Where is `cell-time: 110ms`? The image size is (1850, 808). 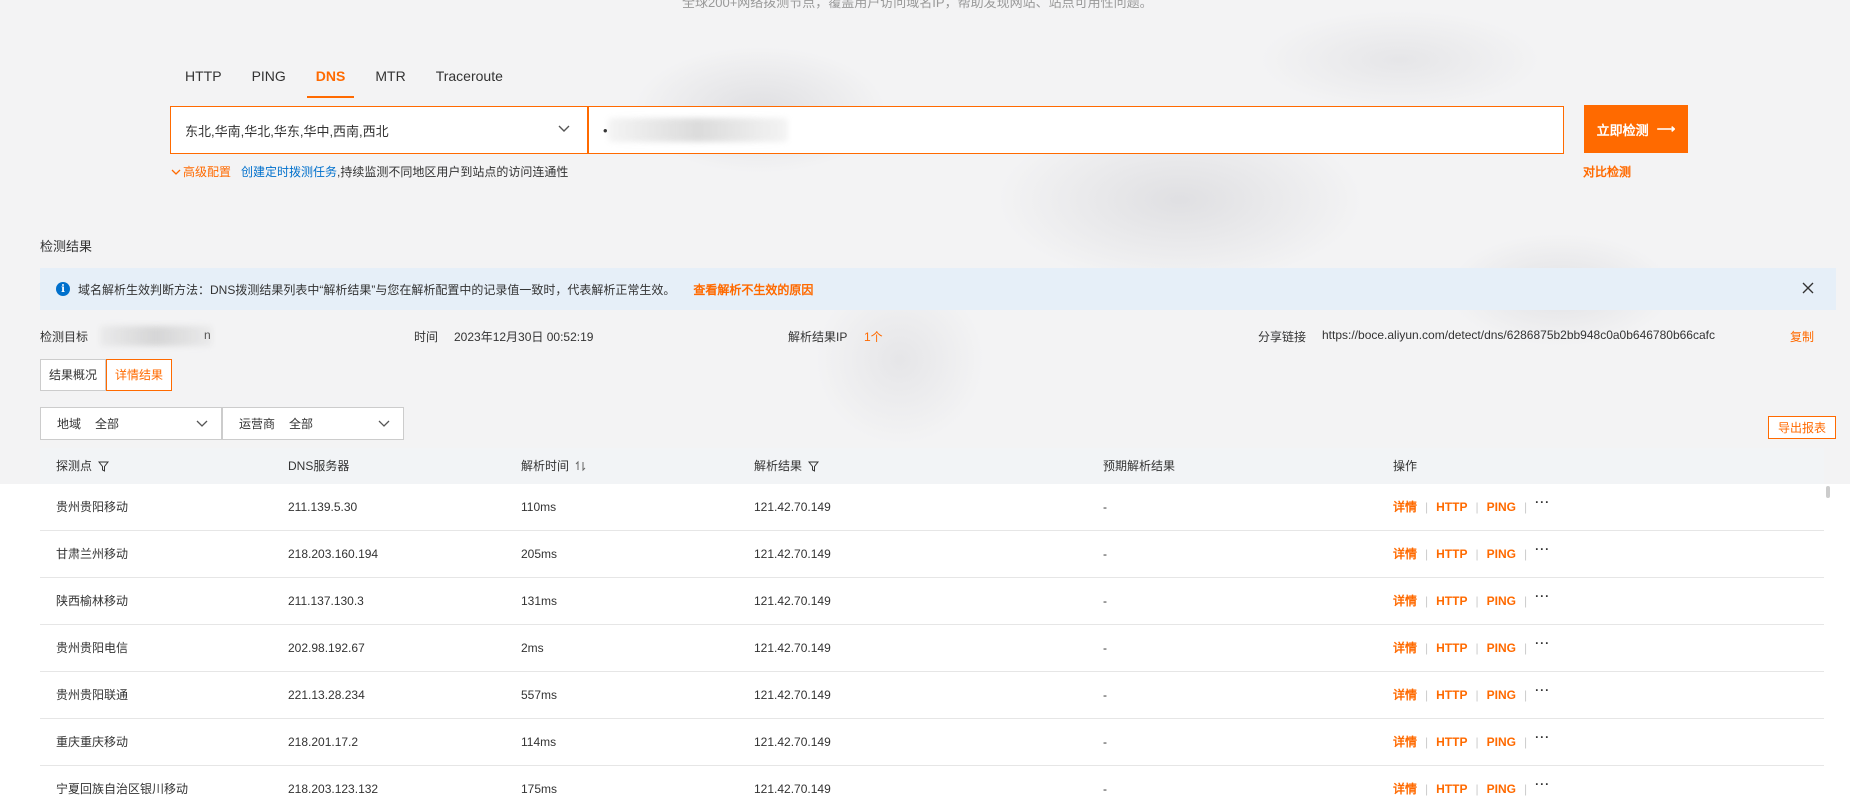 cell-time: 110ms is located at coordinates (539, 507).